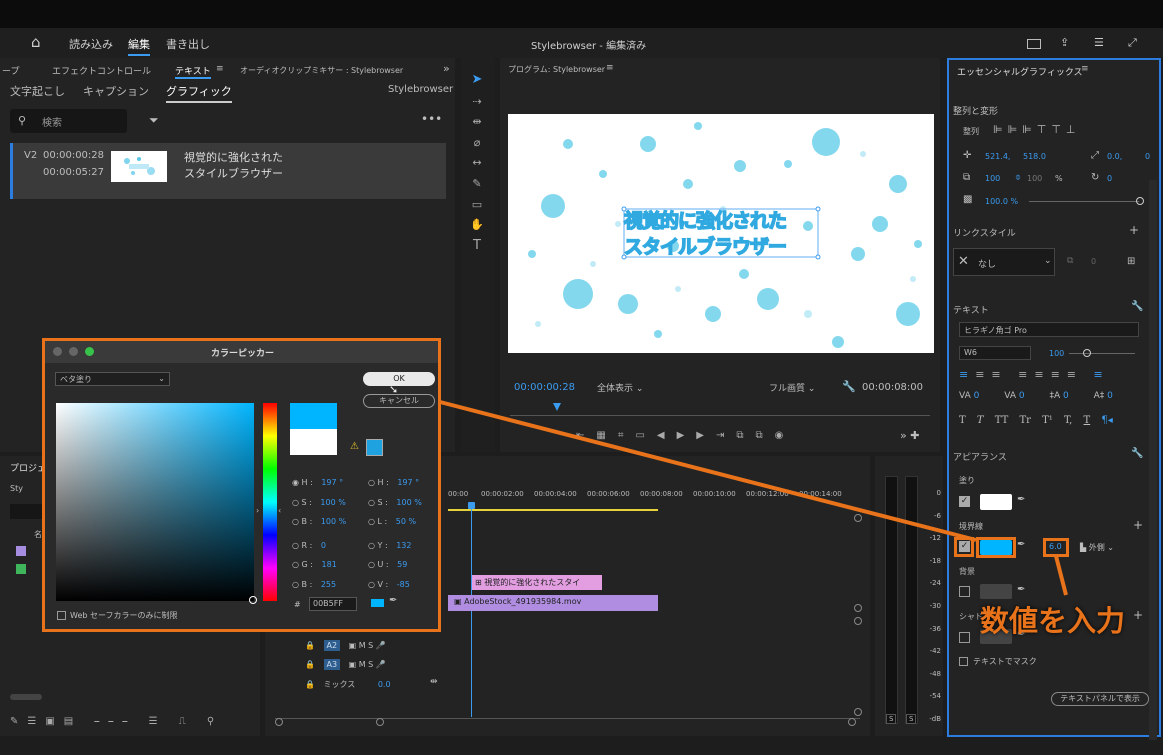 Image resolution: width=1163 pixels, height=755 pixels. Describe the element at coordinates (270, 502) in the screenshot. I see `hue-slider` at that location.